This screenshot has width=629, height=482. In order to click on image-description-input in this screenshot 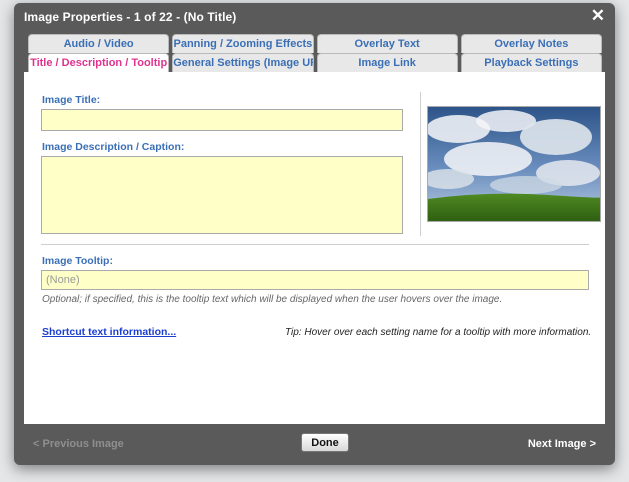, I will do `click(222, 195)`.